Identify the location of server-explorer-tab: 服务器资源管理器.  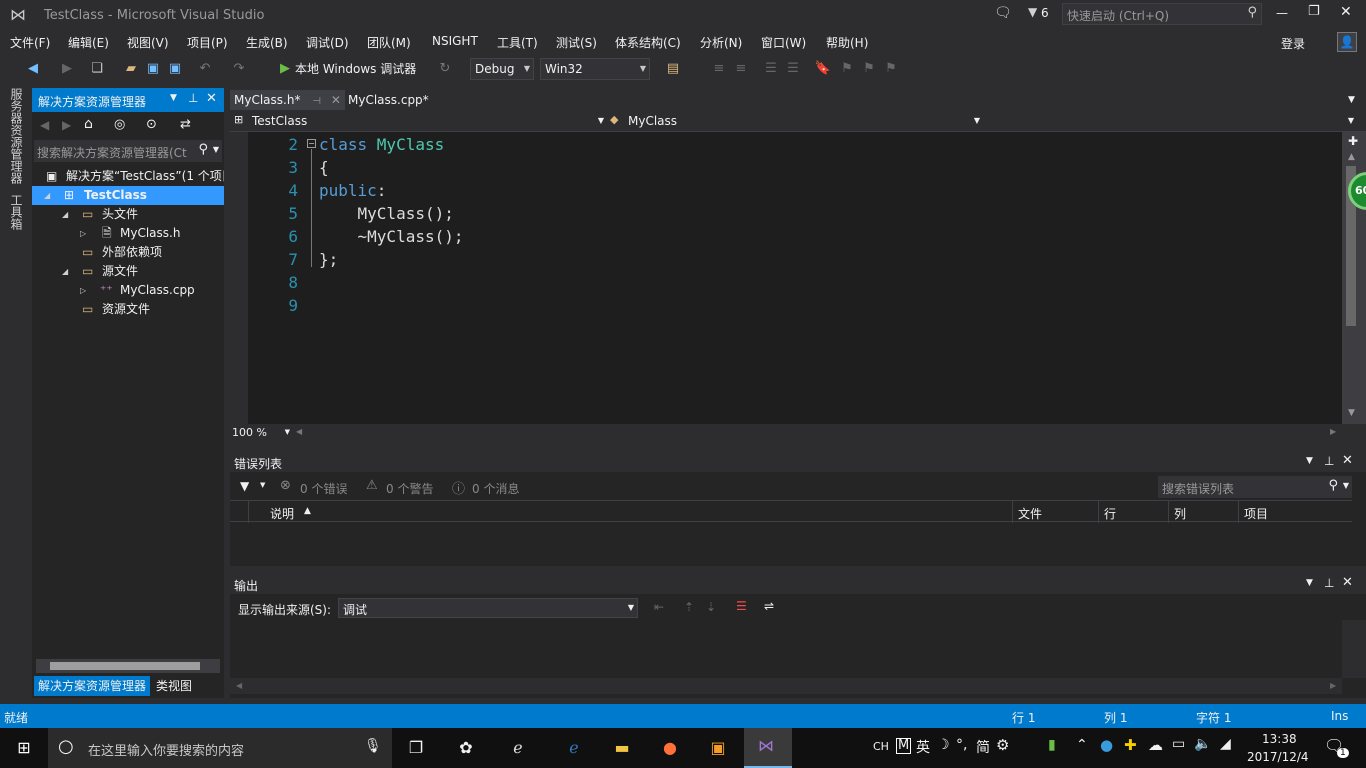
(16, 136).